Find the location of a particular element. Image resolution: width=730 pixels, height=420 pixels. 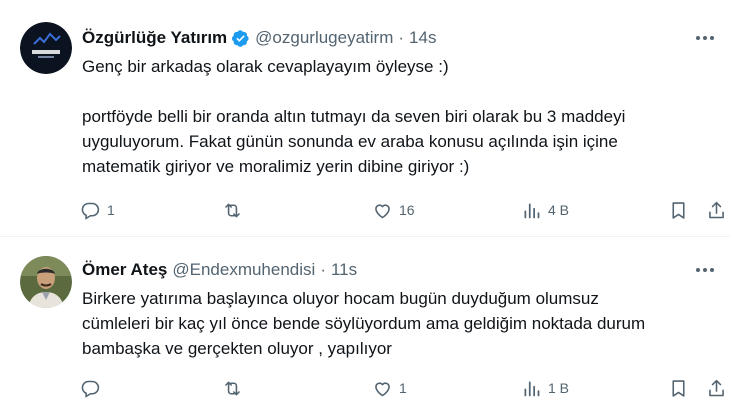

display-name: Ömer Ateş is located at coordinates (124, 270).